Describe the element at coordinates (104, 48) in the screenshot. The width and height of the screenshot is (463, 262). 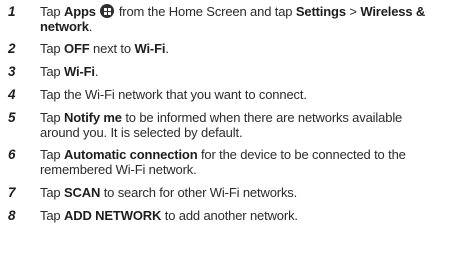
I see `step-text: Tap OFF next to Wi-Fi.` at that location.